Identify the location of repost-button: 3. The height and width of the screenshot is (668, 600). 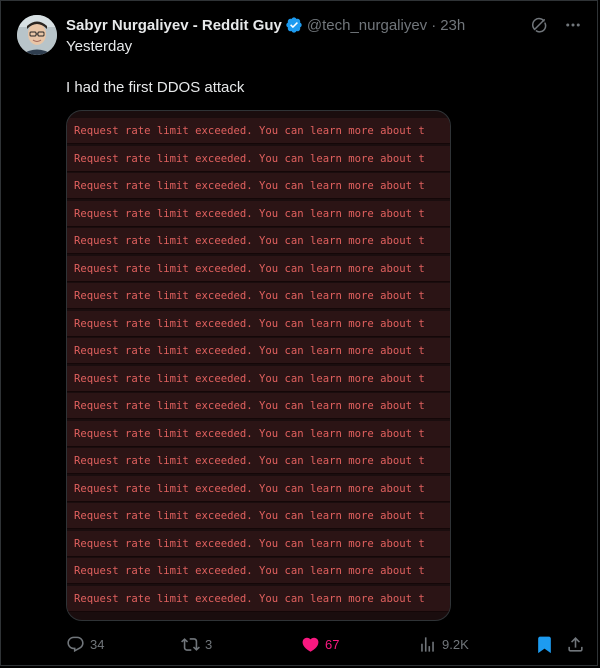
(196, 644).